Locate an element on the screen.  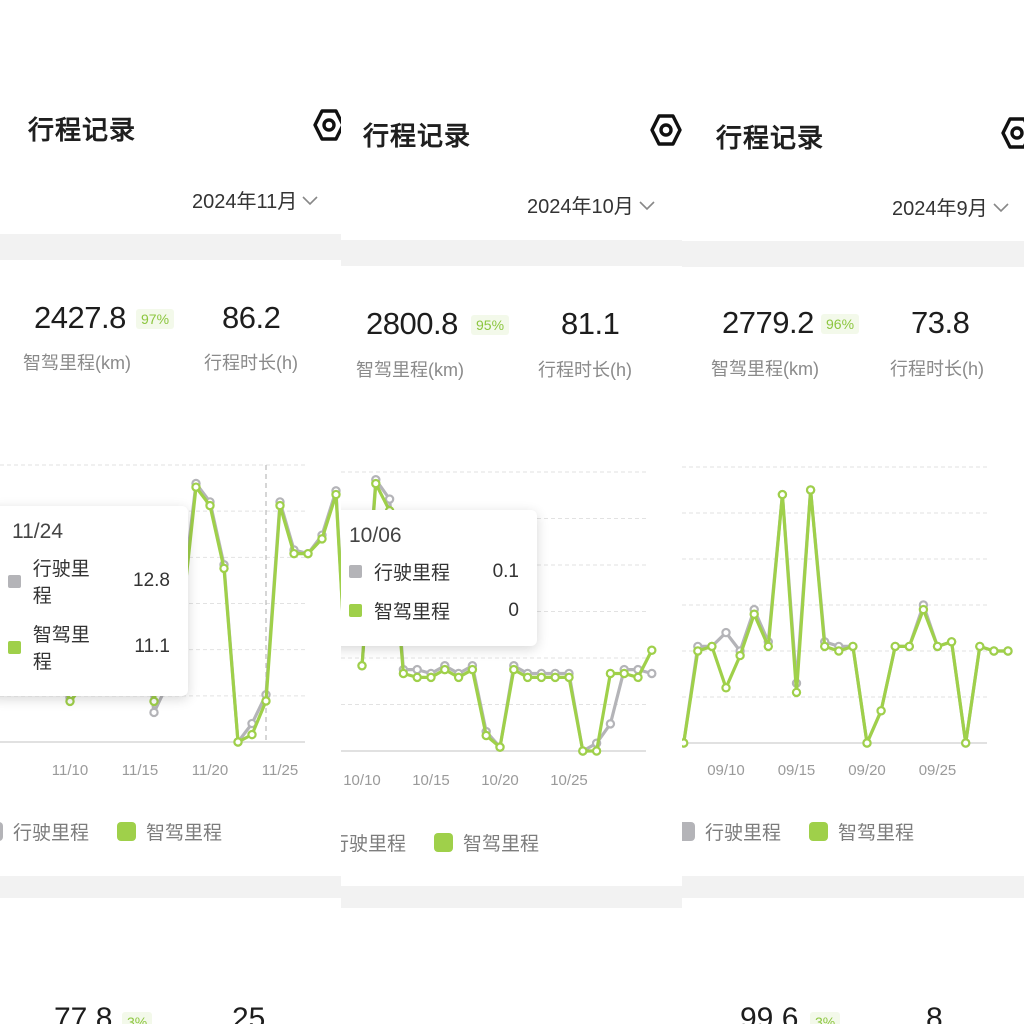
bottom-value-2: 8 is located at coordinates (934, 1013).